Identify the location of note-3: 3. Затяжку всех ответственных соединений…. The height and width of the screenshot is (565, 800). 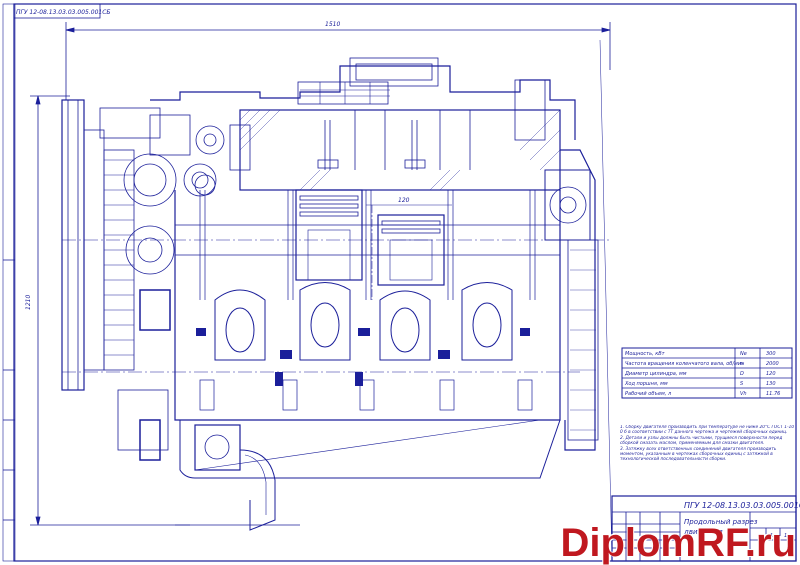
(698, 454).